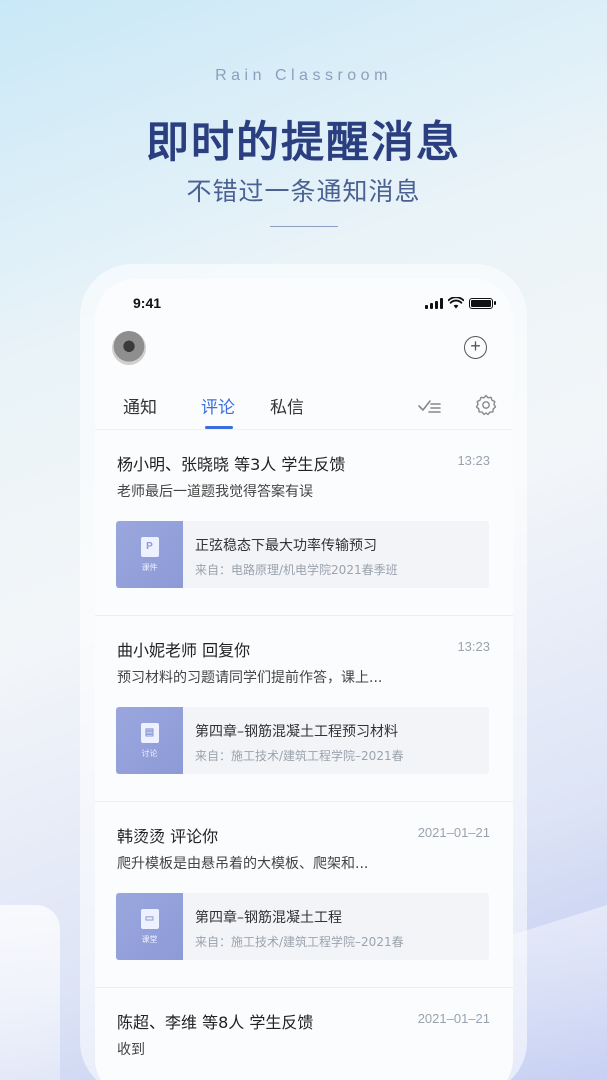 The height and width of the screenshot is (1080, 607). Describe the element at coordinates (149, 753) in the screenshot. I see `thumbnail-label: 讨论` at that location.